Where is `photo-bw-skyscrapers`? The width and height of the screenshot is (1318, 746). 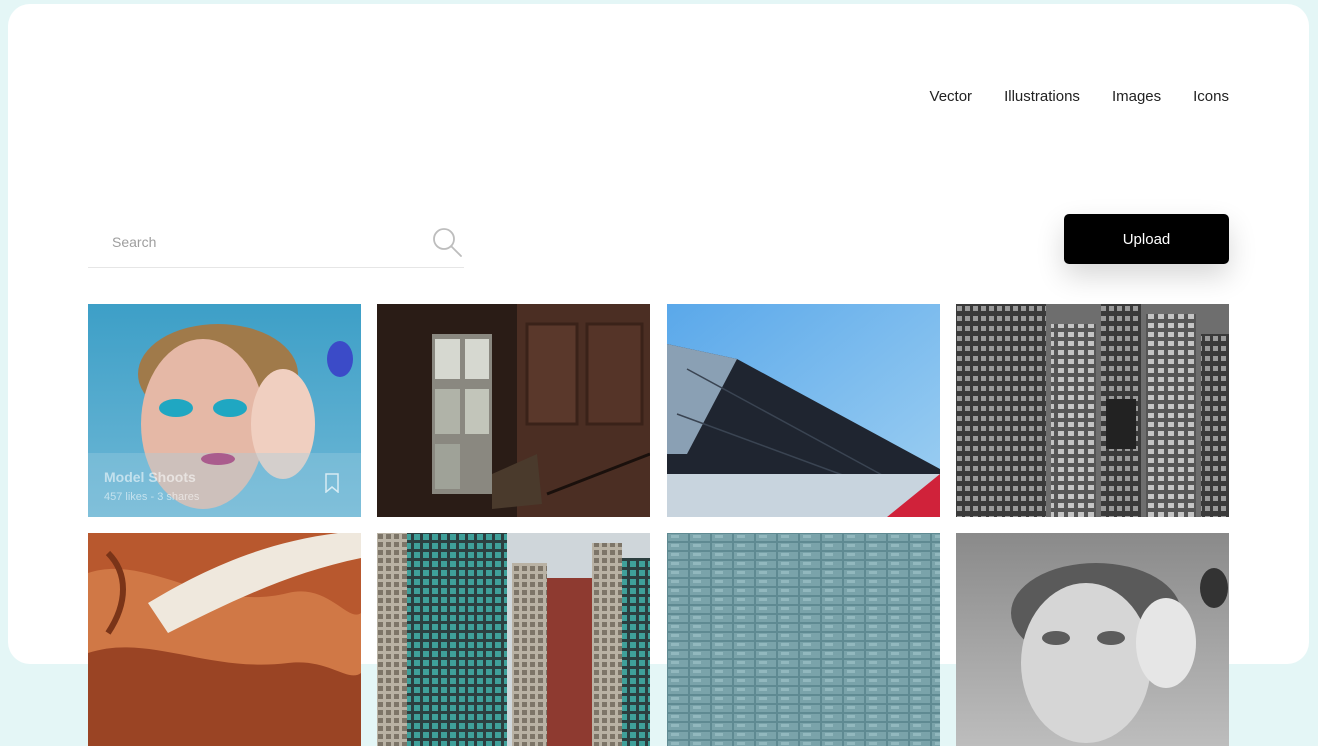
photo-bw-skyscrapers is located at coordinates (1092, 410).